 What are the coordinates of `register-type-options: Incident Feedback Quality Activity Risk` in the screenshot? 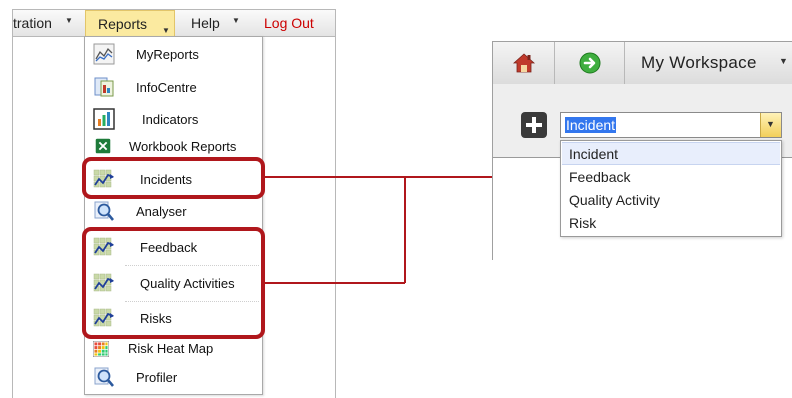 It's located at (671, 188).